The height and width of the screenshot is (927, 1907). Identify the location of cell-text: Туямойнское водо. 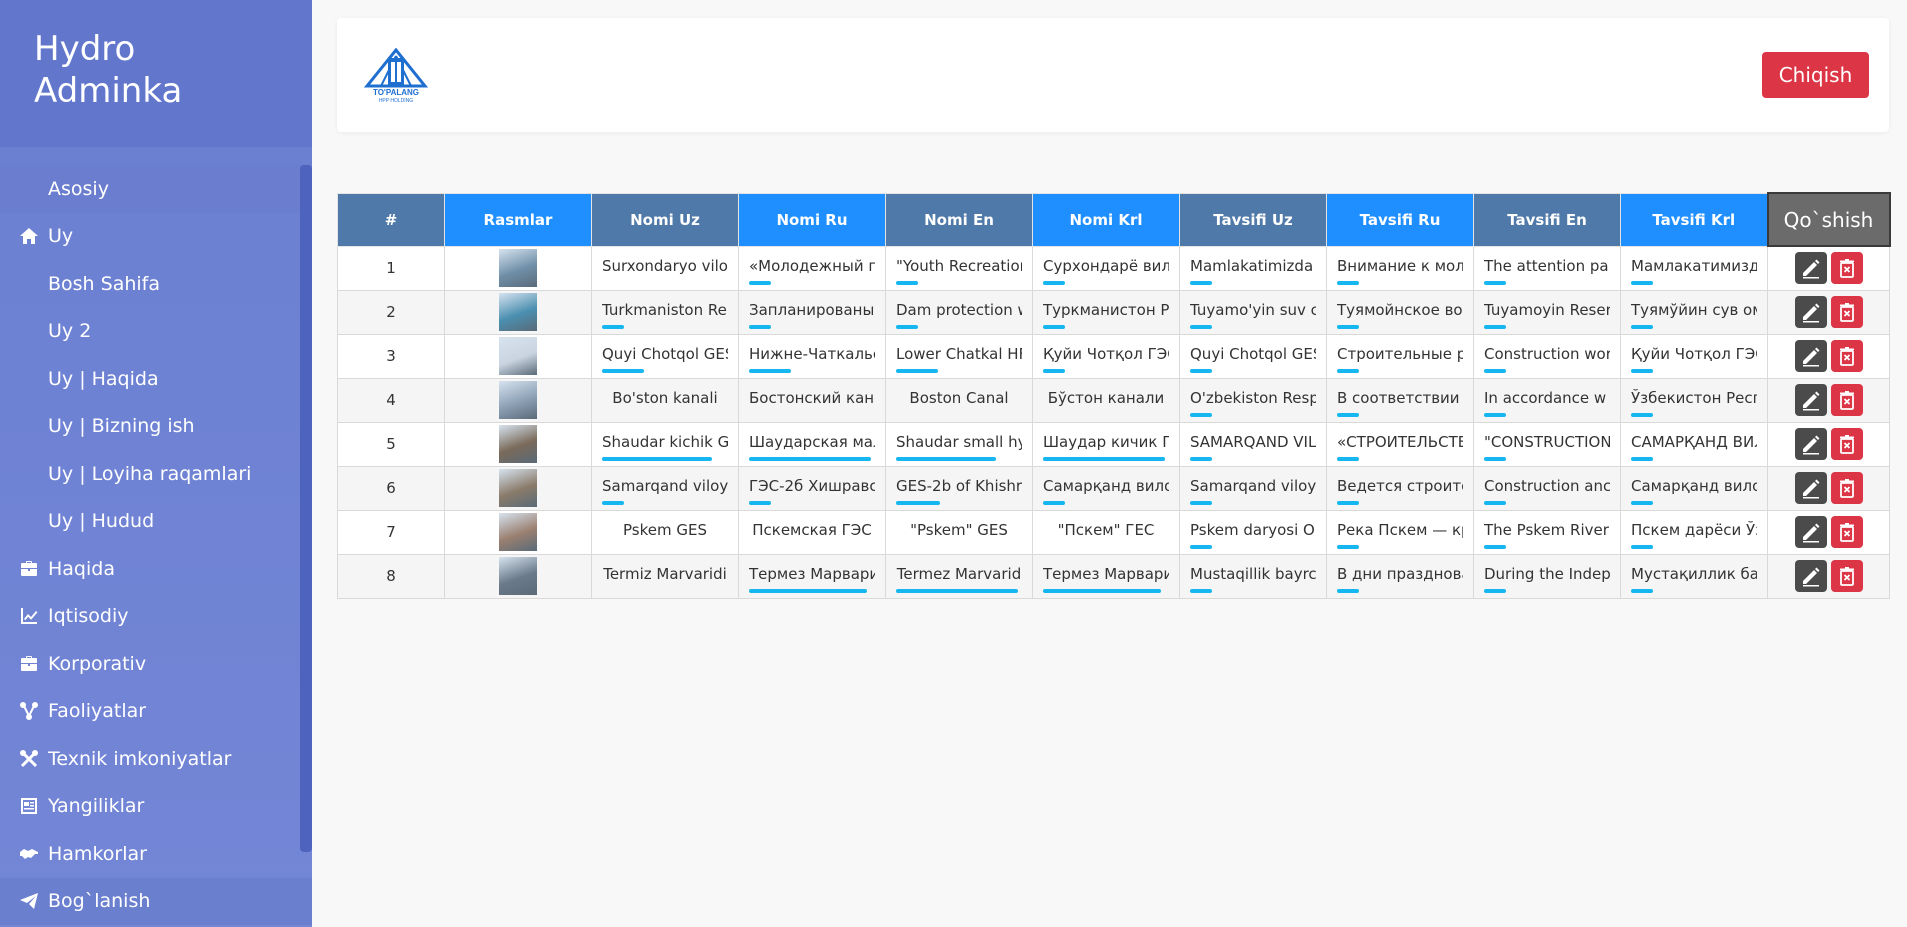
(1400, 310).